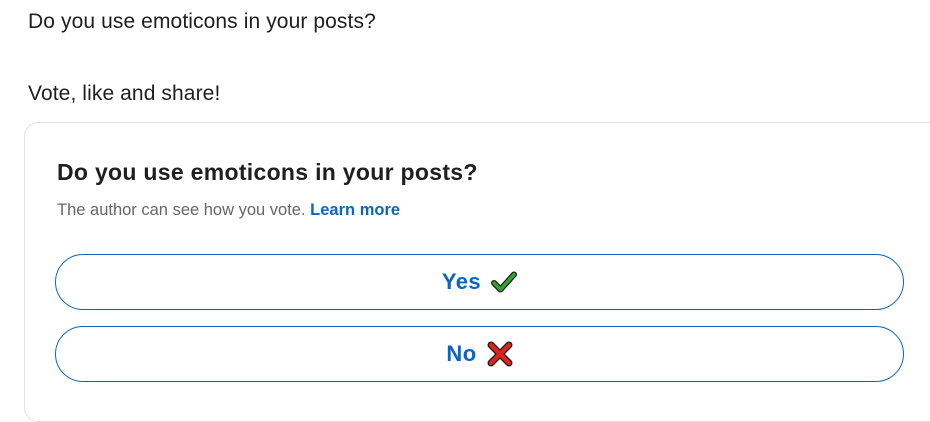  Describe the element at coordinates (202, 21) in the screenshot. I see `post-text-line-1: Do you use emoticons in your posts?` at that location.